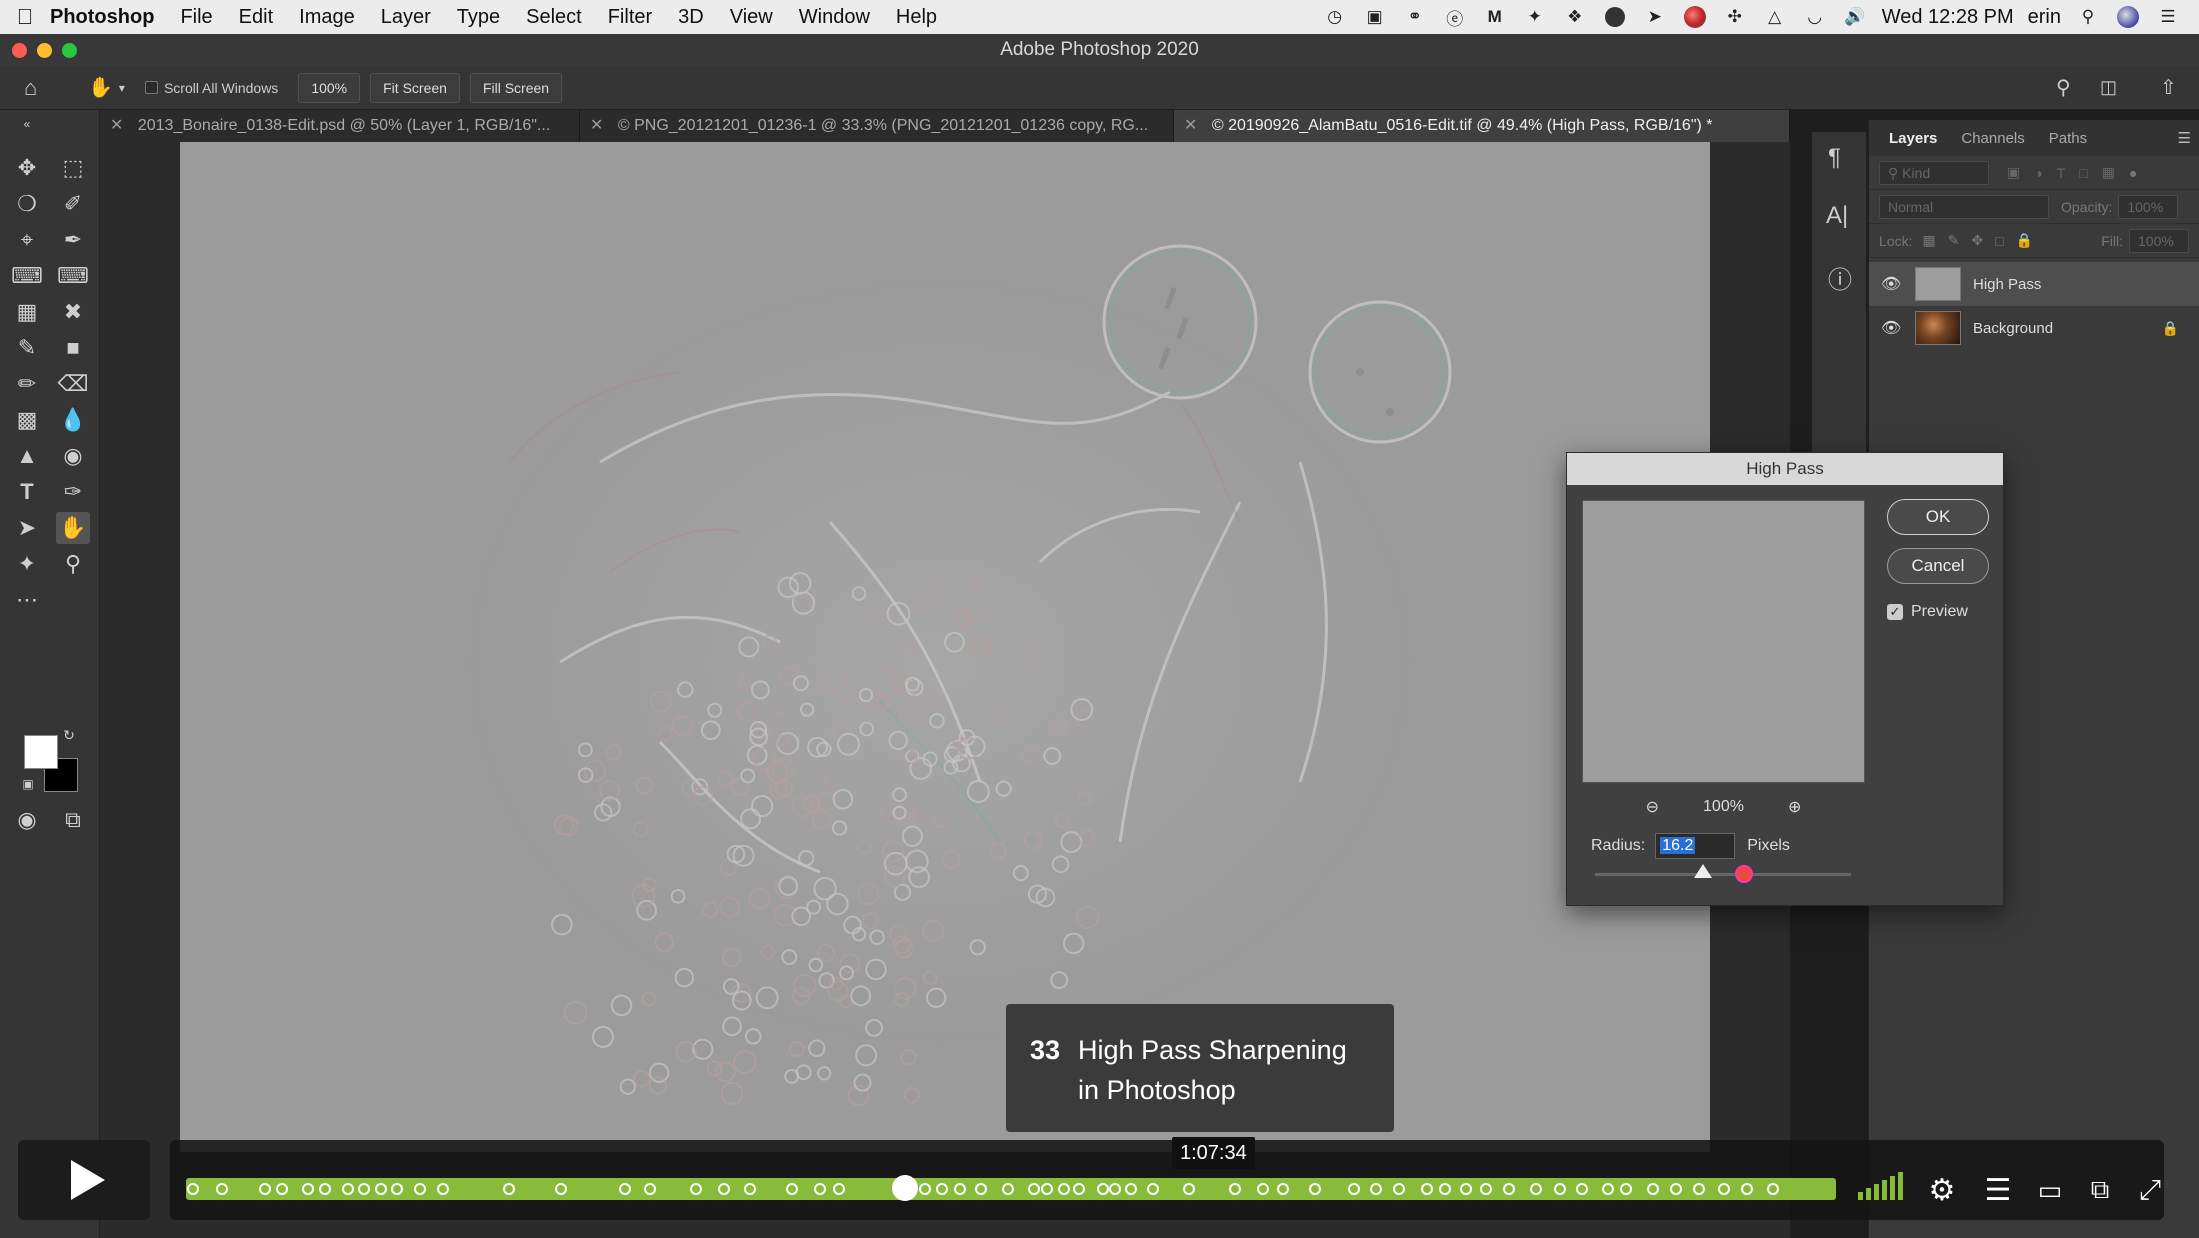 Image resolution: width=2199 pixels, height=1238 pixels. What do you see at coordinates (28, 784) in the screenshot?
I see `default-colors-icon: ▣` at bounding box center [28, 784].